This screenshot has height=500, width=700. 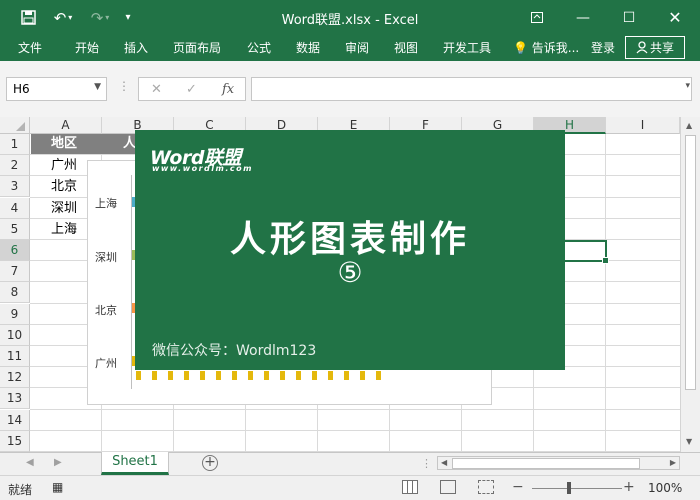 What do you see at coordinates (486, 487) in the screenshot?
I see `page-break-view-icon` at bounding box center [486, 487].